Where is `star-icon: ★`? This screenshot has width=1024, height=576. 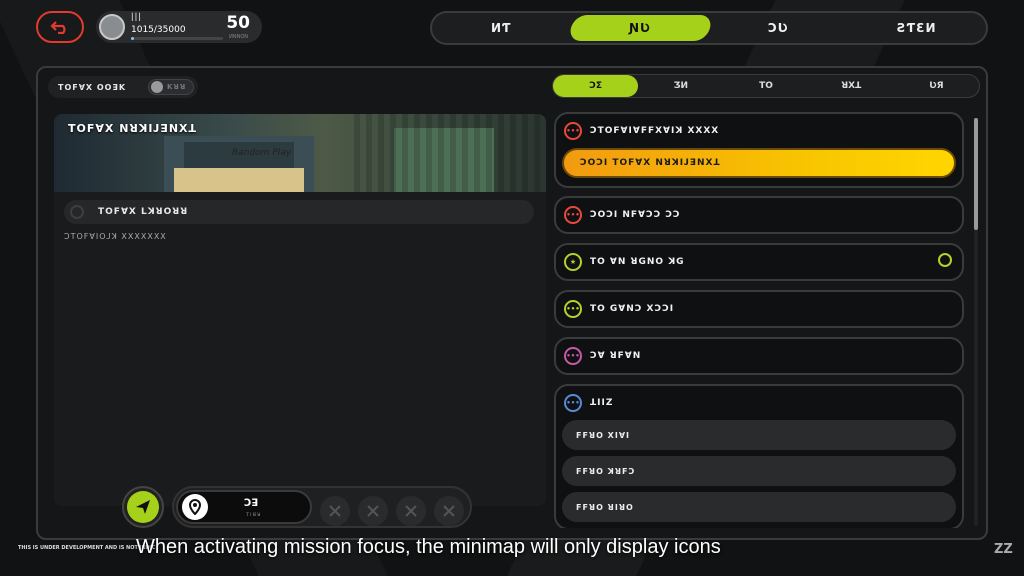
star-icon: ★ is located at coordinates (573, 262).